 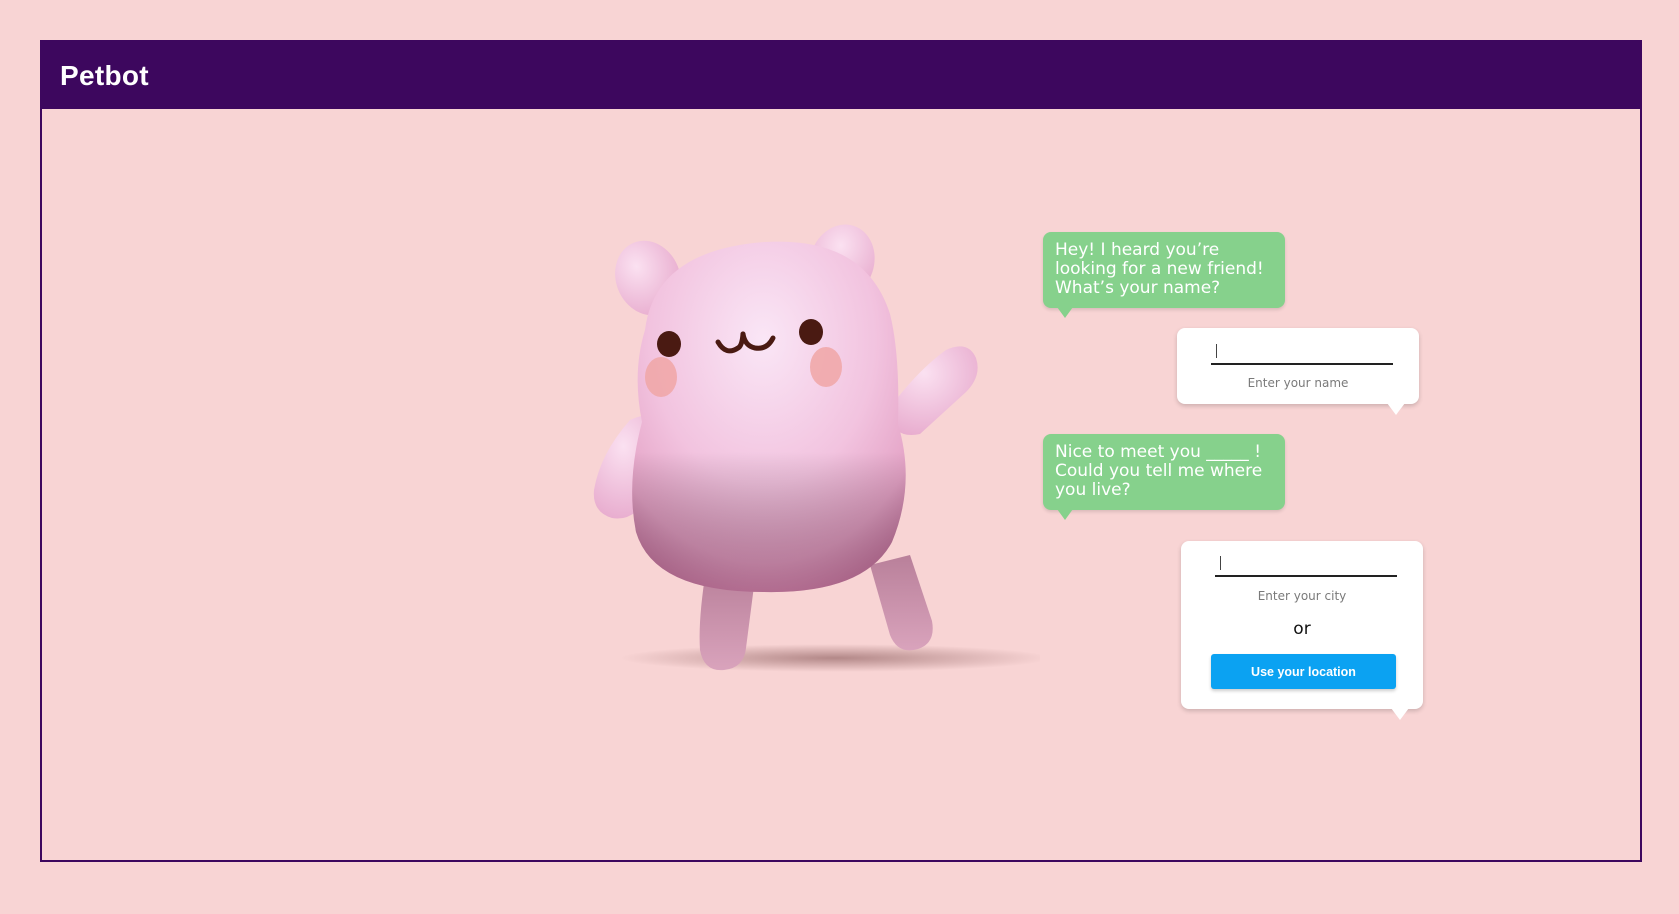 I want to click on city-input-hint: Enter your city, so click(x=1302, y=596).